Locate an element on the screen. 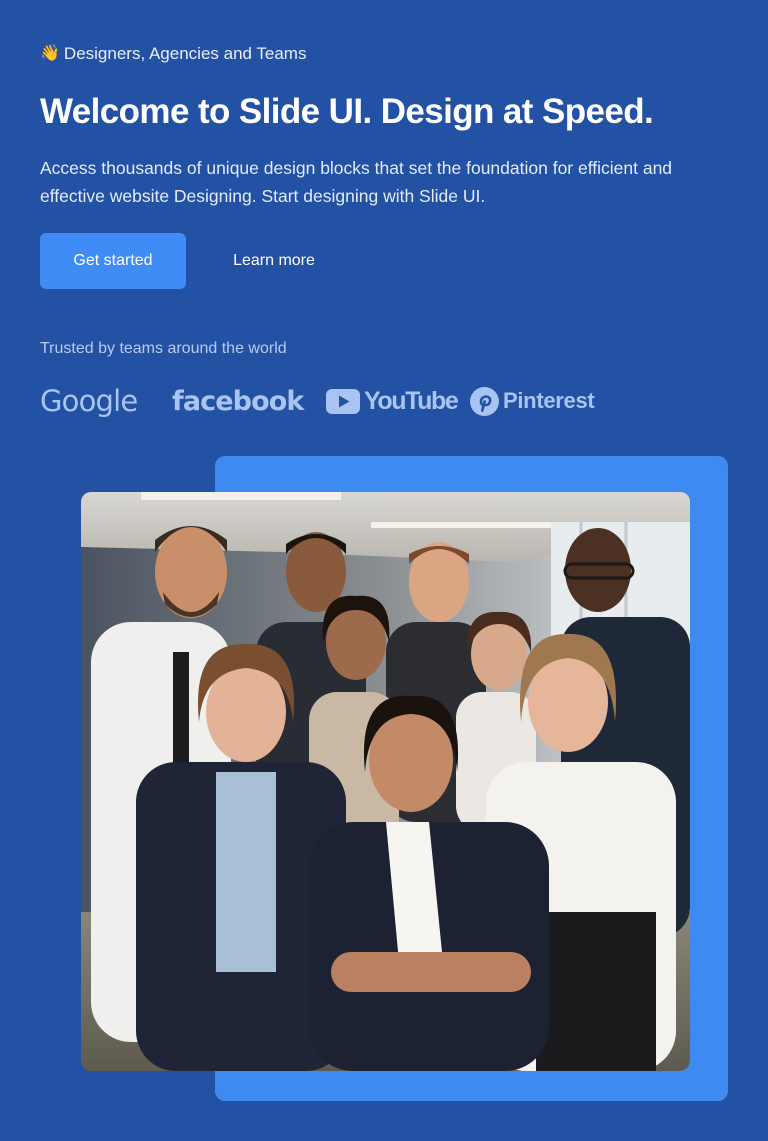 The image size is (768, 1141). pinterest-logo: Pinterest is located at coordinates (532, 401).